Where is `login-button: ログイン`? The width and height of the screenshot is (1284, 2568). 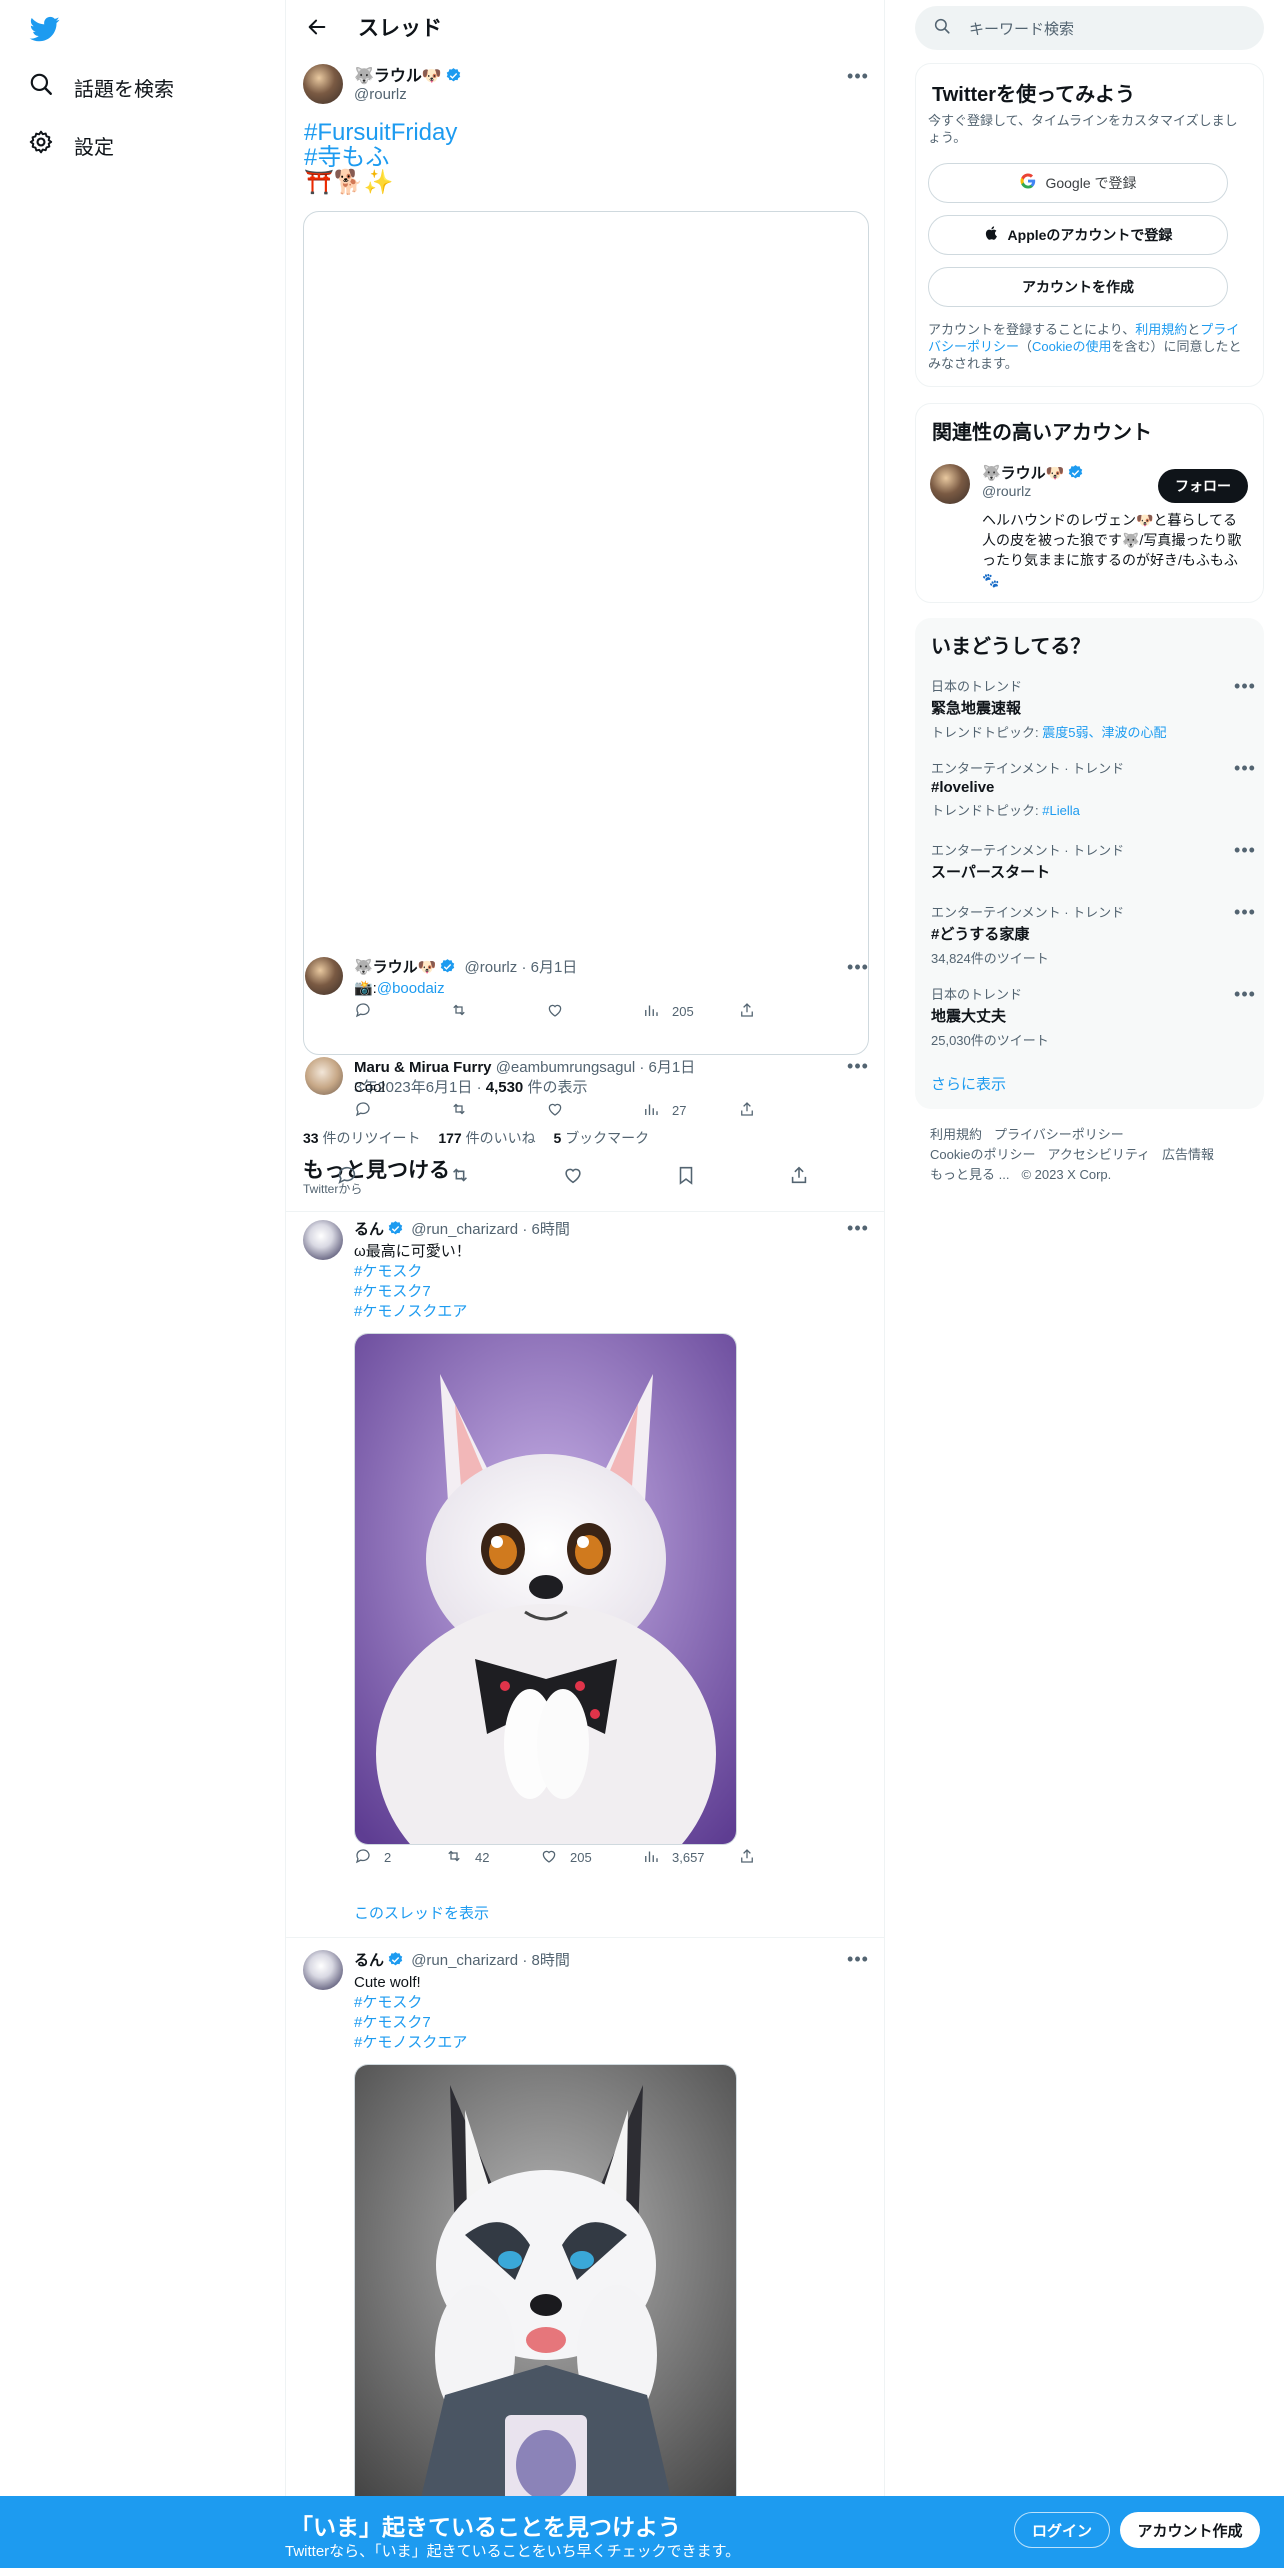
login-button: ログイン is located at coordinates (1062, 2530).